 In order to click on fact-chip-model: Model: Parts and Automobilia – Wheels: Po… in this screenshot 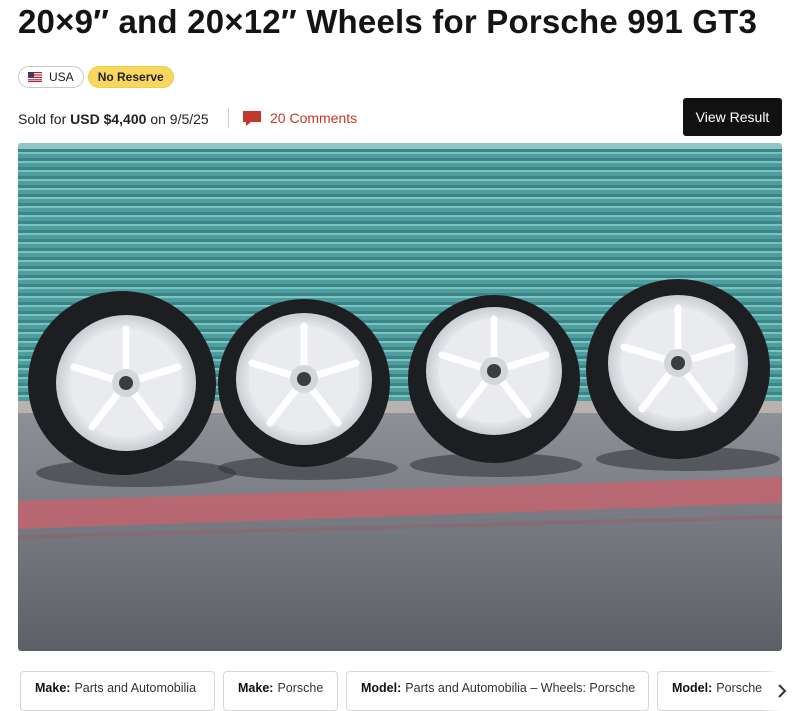, I will do `click(497, 691)`.